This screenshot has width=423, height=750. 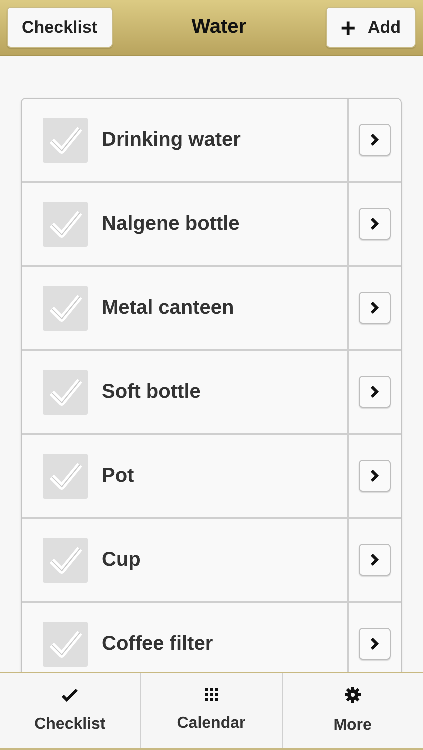 I want to click on gear-icon, so click(x=352, y=694).